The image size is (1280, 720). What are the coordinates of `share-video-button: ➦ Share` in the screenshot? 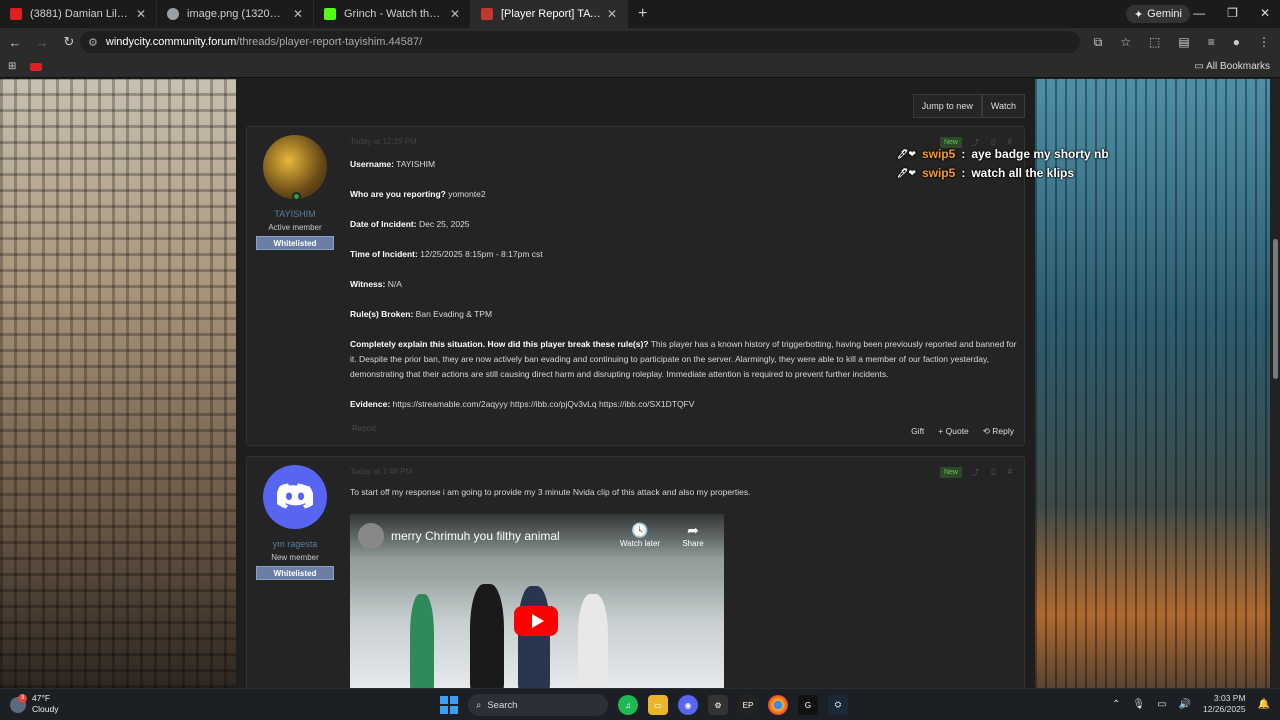 It's located at (693, 535).